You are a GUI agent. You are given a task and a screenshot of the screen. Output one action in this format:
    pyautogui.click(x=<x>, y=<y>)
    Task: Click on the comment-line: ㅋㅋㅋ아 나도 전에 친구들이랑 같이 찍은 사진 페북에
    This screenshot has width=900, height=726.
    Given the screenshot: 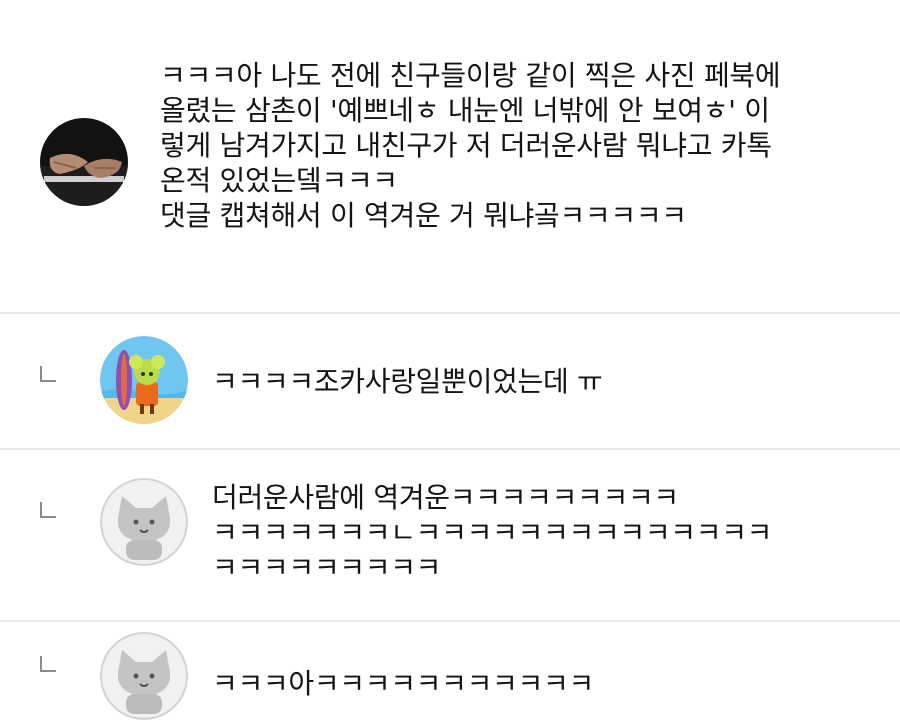 What is the action you would take?
    pyautogui.click(x=470, y=75)
    